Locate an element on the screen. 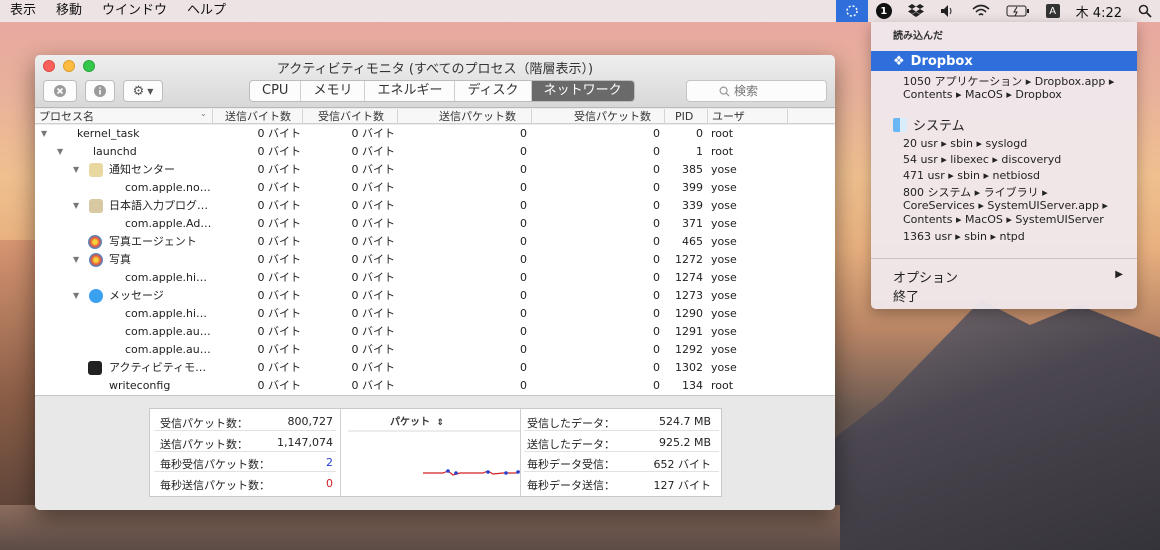 The width and height of the screenshot is (1160, 550). menu-path-line: Contents ▸ MacOS ▸ Dropbox is located at coordinates (982, 94).